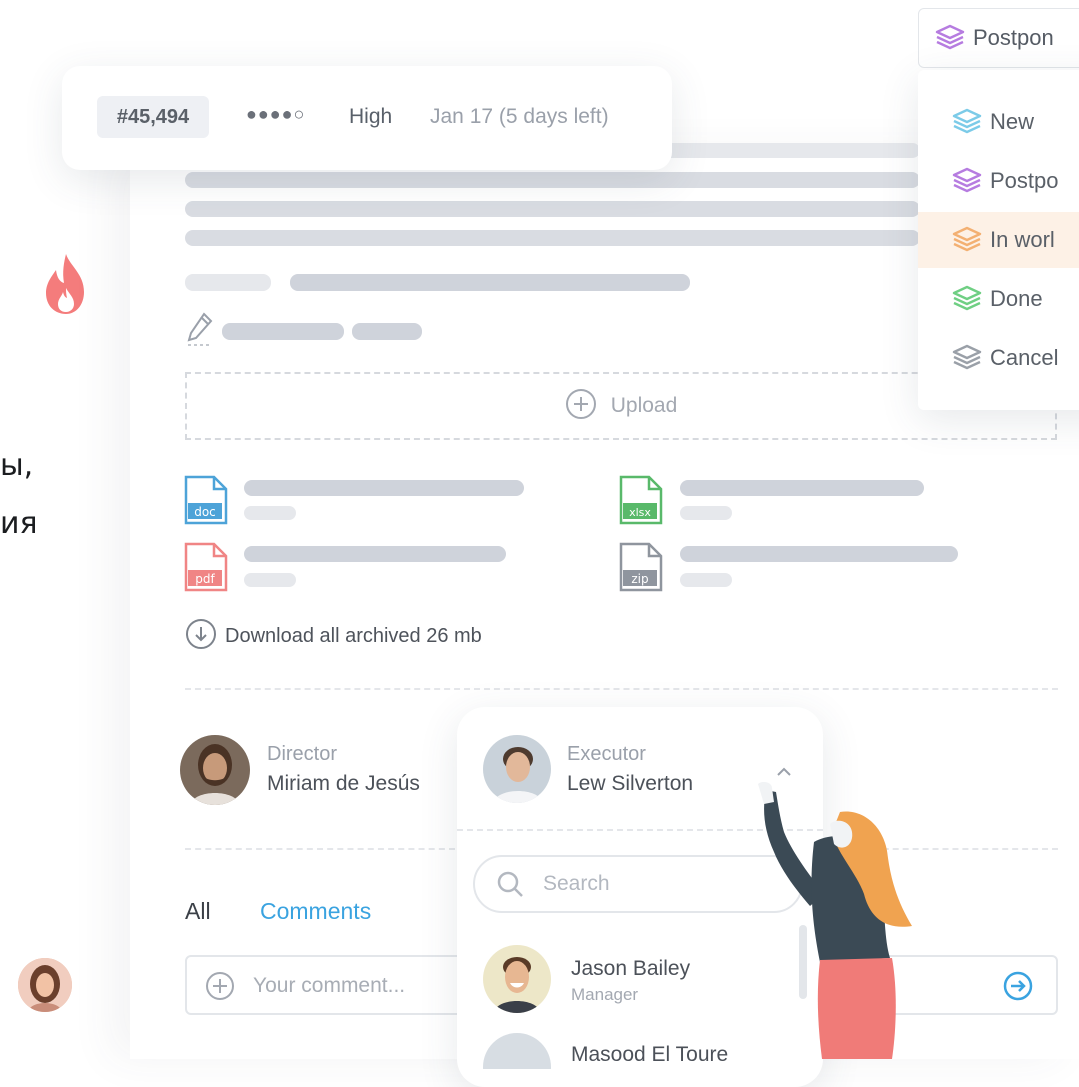 Image resolution: width=1079 pixels, height=1087 pixels. Describe the element at coordinates (1024, 357) in the screenshot. I see `status-item-label: Cancel` at that location.